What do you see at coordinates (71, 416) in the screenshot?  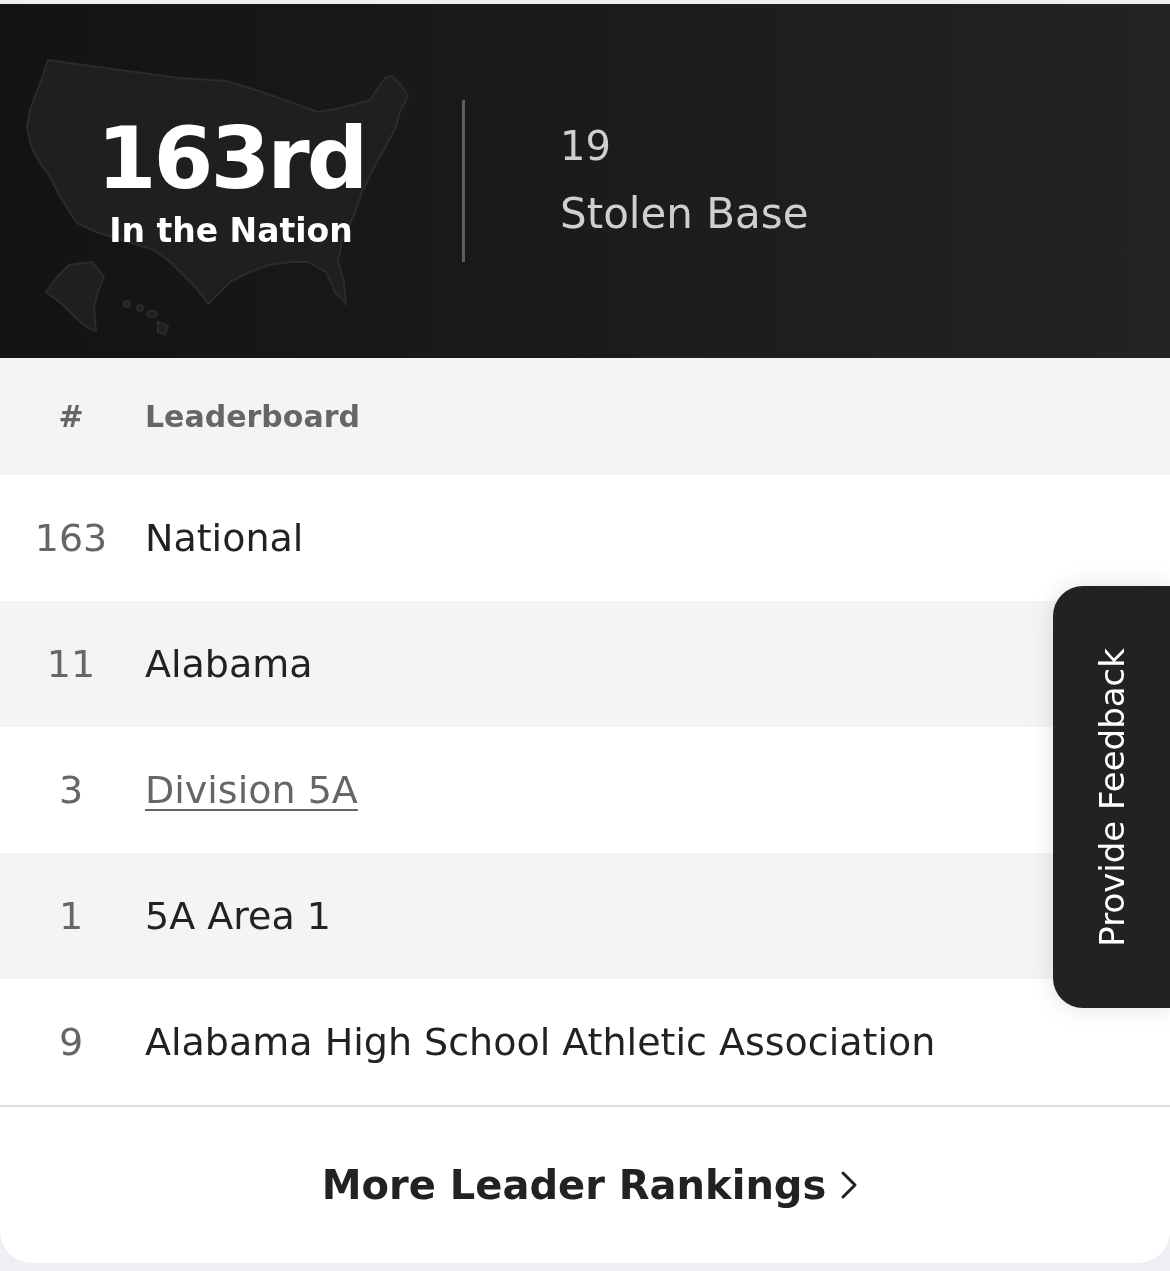 I see `column-header: #` at bounding box center [71, 416].